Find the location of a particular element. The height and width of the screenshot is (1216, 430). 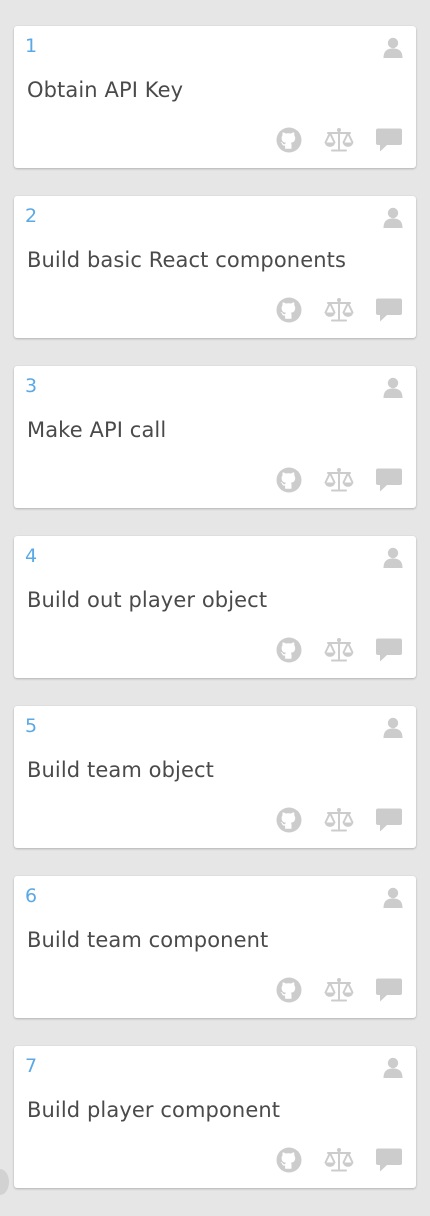

card-number: 1 is located at coordinates (31, 46).